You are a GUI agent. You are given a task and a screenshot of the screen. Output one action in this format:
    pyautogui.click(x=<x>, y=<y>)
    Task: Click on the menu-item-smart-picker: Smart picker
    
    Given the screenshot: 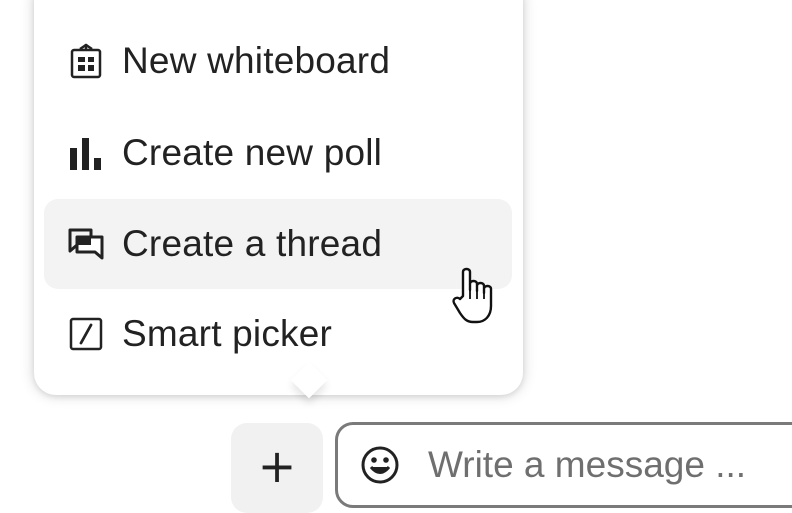 What is the action you would take?
    pyautogui.click(x=278, y=334)
    